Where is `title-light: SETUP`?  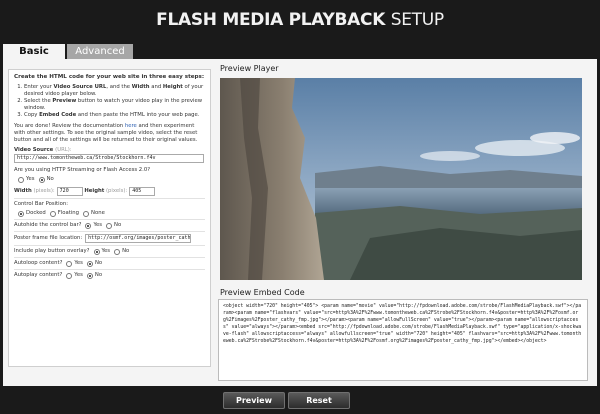
title-light: SETUP is located at coordinates (417, 20).